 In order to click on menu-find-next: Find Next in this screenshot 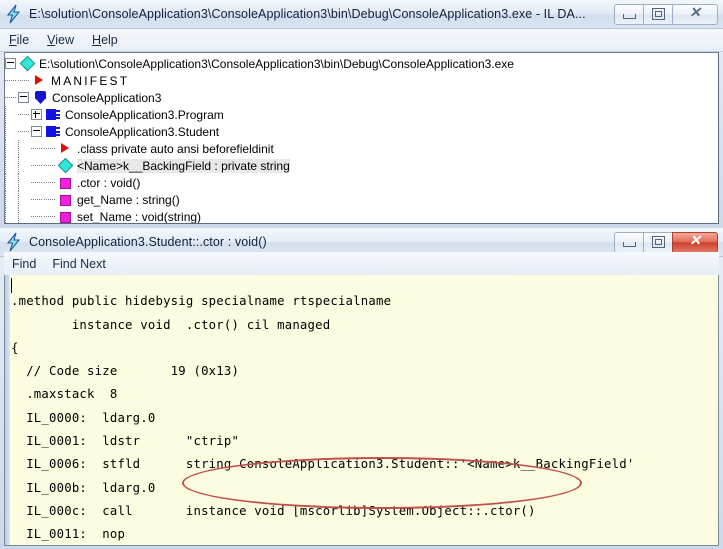, I will do `click(79, 264)`.